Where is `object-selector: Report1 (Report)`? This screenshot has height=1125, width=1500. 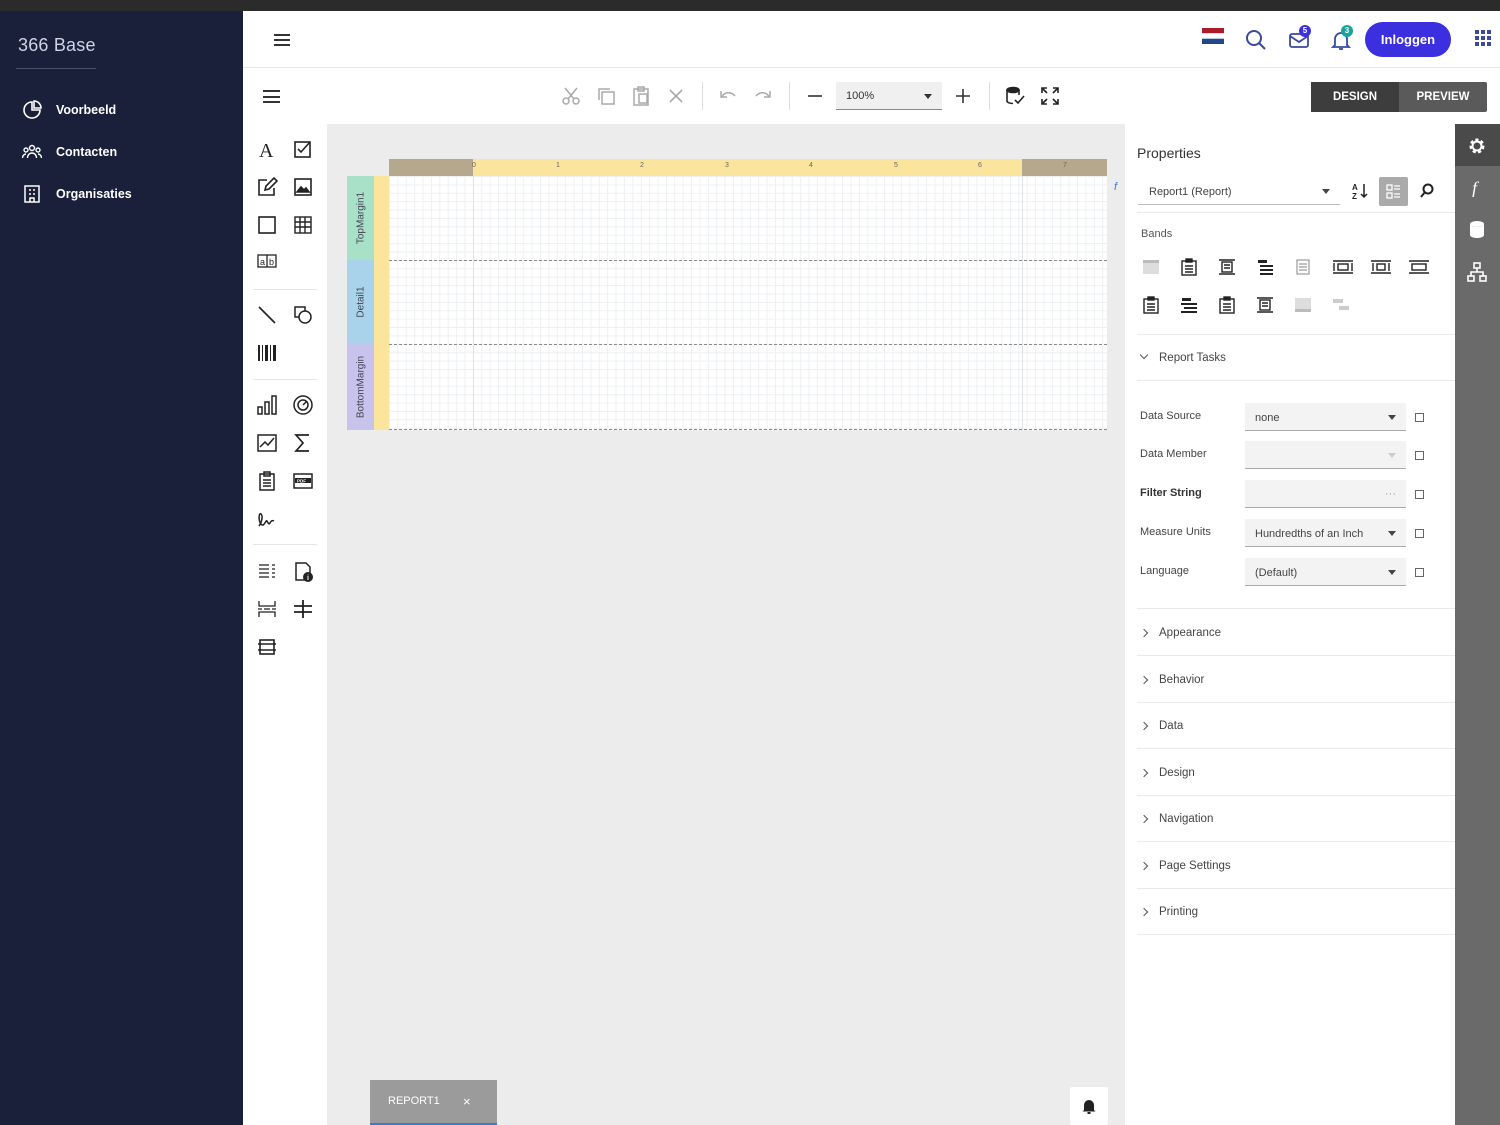
object-selector: Report1 (Report) is located at coordinates (1239, 191).